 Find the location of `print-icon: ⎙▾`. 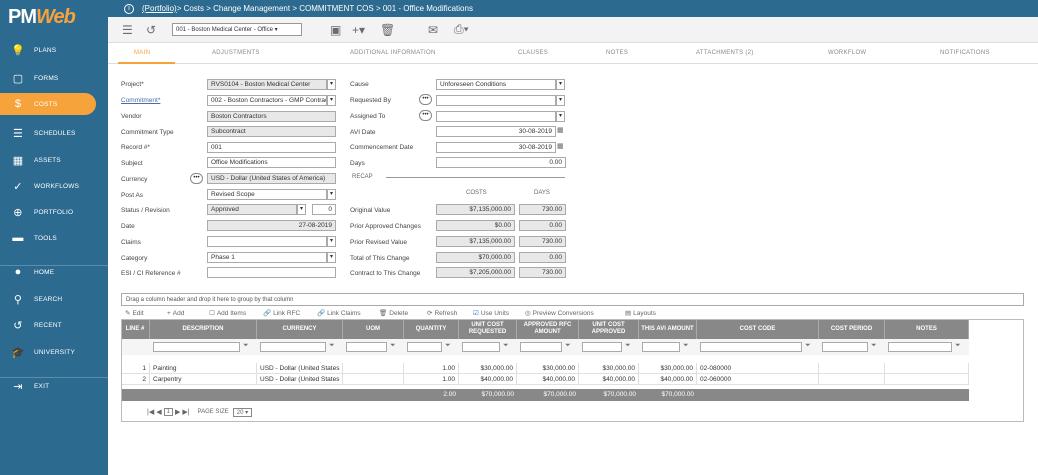

print-icon: ⎙▾ is located at coordinates (461, 29).